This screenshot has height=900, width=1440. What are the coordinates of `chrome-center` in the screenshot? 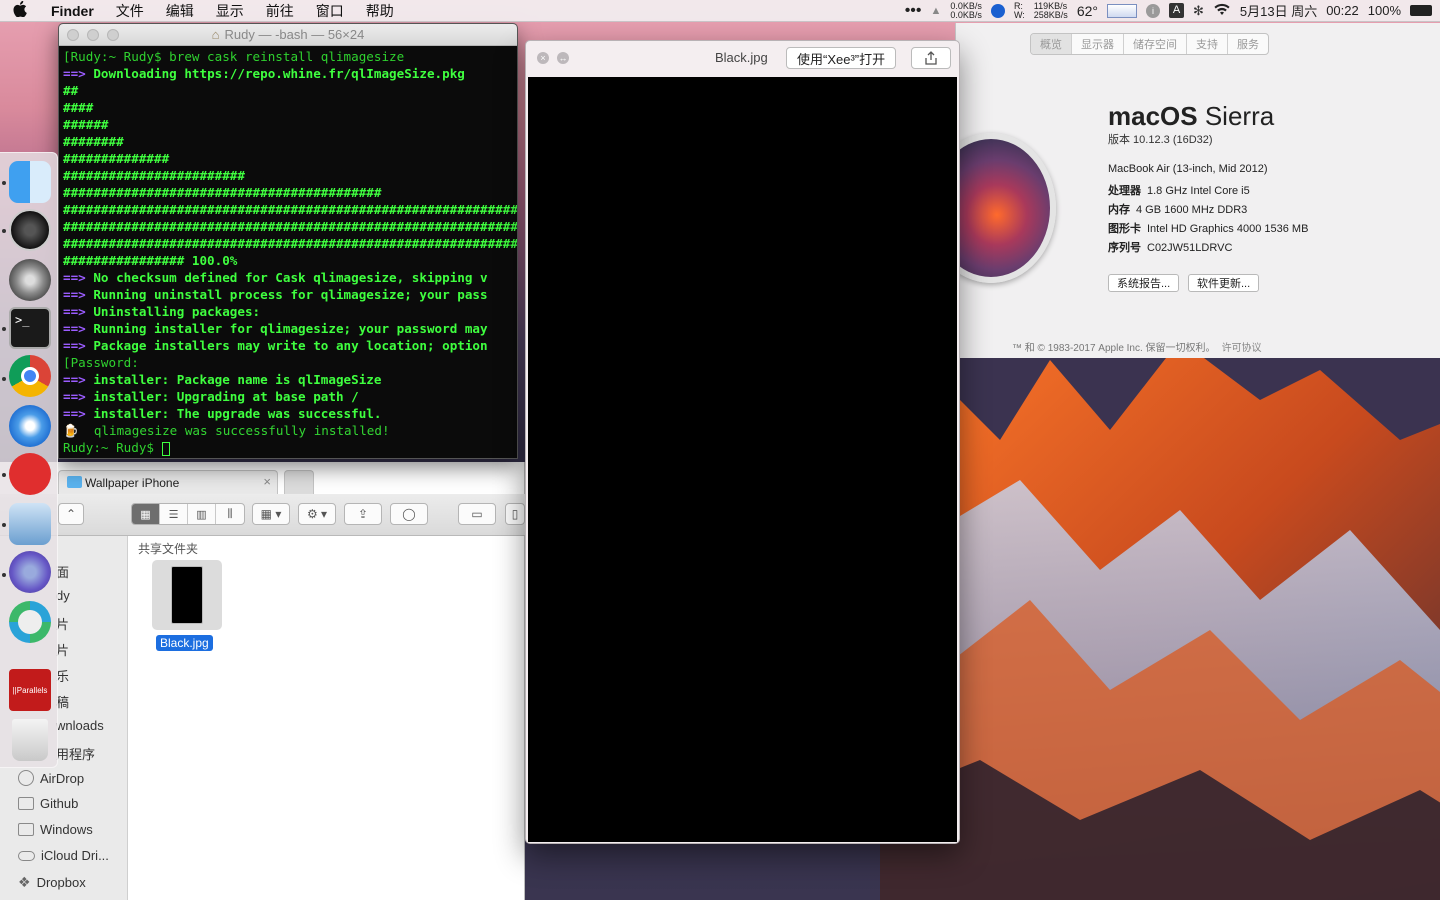 It's located at (30, 376).